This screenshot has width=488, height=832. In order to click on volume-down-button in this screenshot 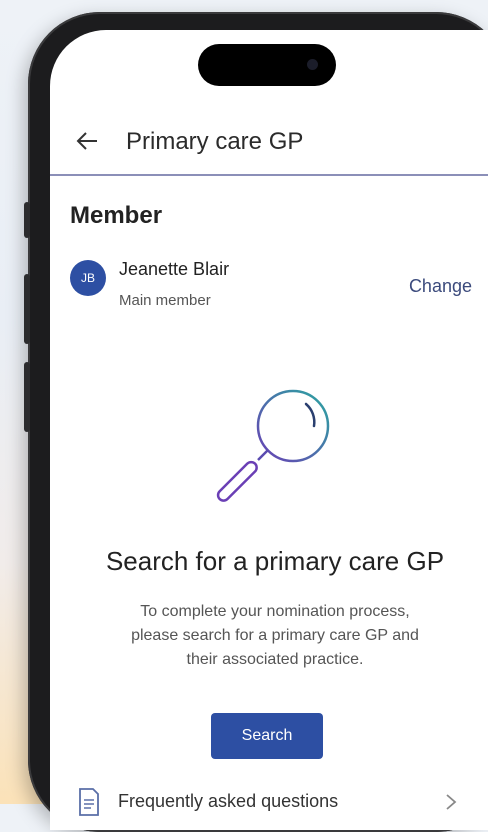, I will do `click(27, 397)`.